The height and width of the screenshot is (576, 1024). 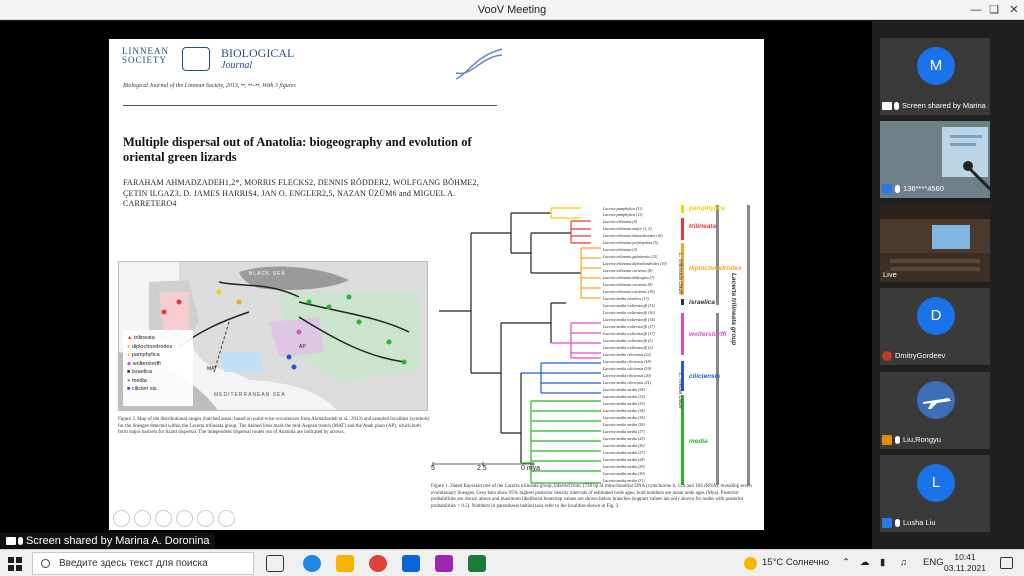 I want to click on screen-share-icon, so click(x=887, y=106).